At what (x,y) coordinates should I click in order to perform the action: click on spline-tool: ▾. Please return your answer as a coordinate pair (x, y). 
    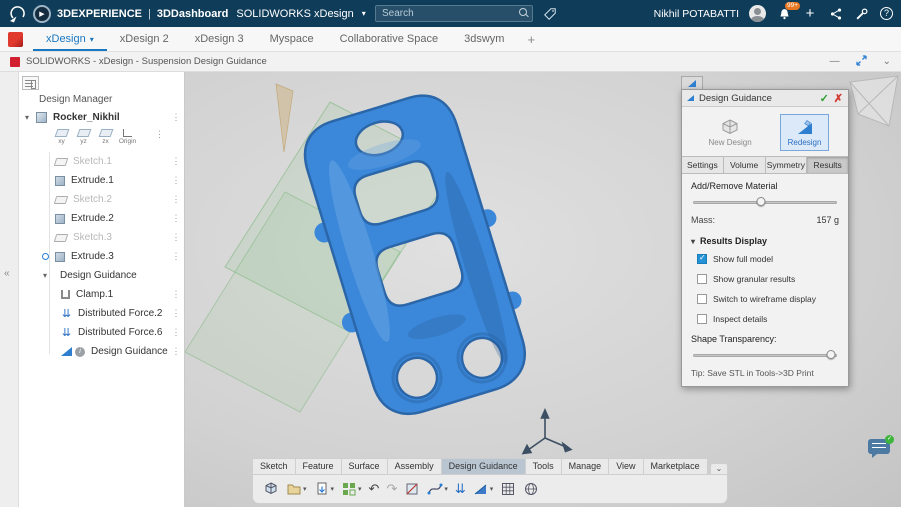
    Looking at the image, I should click on (437, 489).